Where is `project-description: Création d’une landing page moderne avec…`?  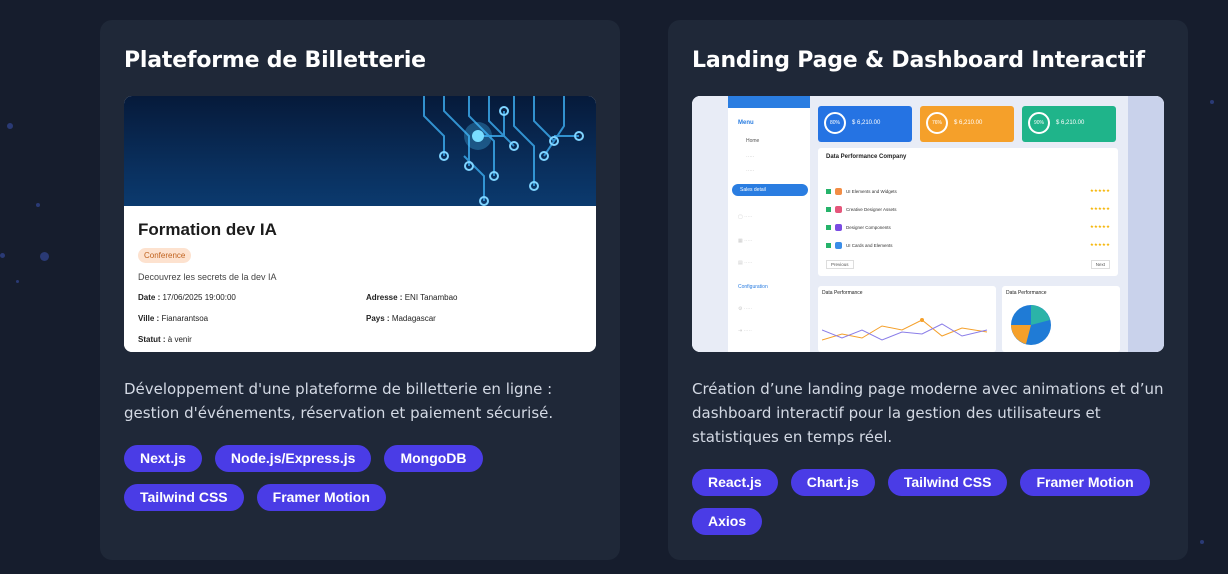
project-description: Création d’une landing page moderne avec… is located at coordinates (928, 413).